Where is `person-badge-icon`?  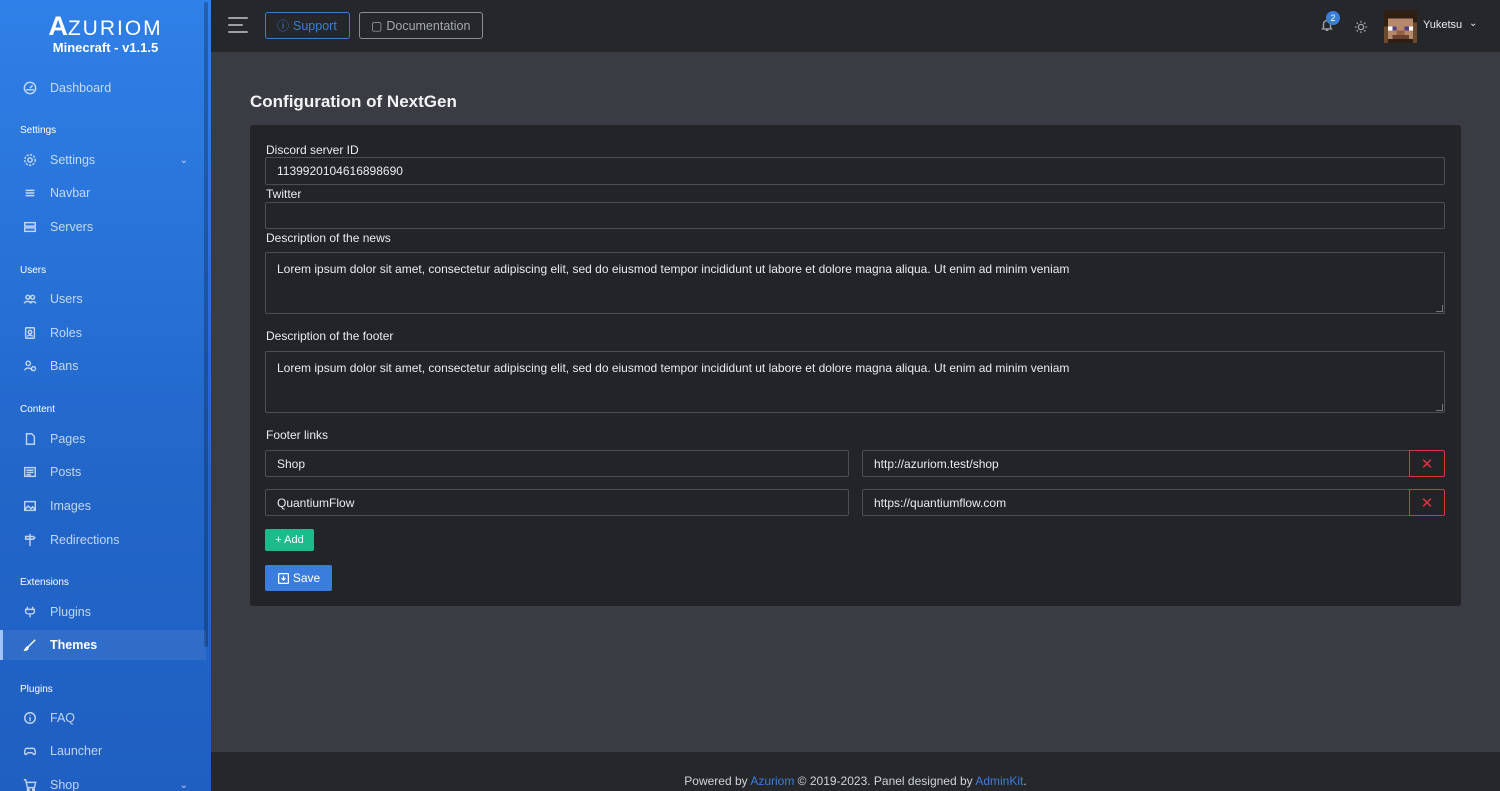
person-badge-icon is located at coordinates (30, 333).